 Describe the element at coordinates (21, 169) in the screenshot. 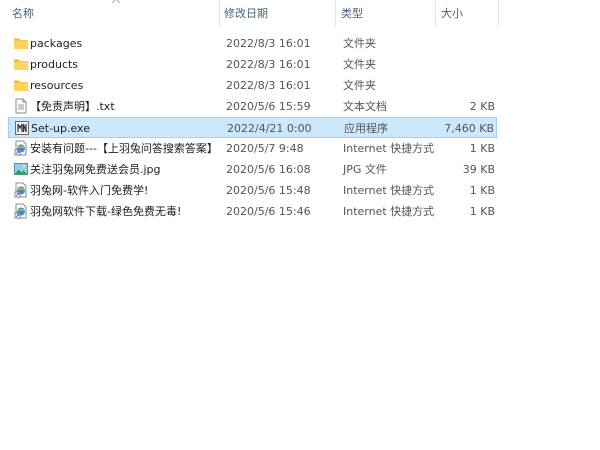

I see `image-file-icon` at that location.